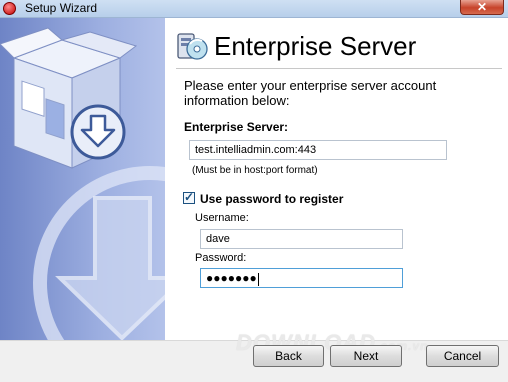 The height and width of the screenshot is (382, 508). I want to click on password-mask: ●●●●●●●, so click(231, 278).